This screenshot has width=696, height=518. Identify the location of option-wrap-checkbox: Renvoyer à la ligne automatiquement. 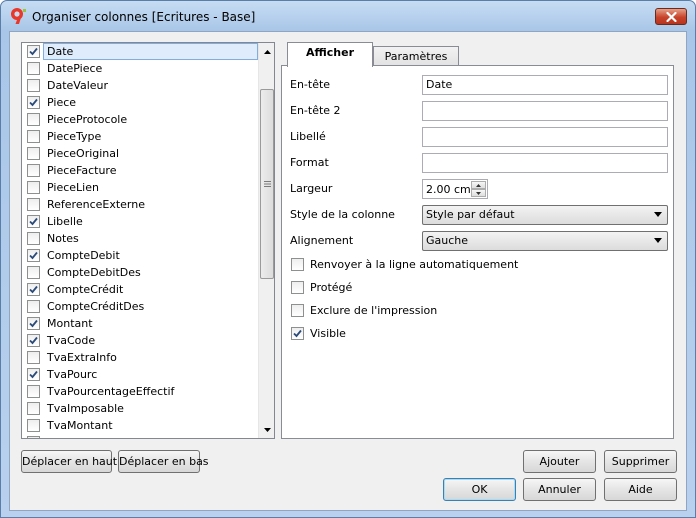
(404, 264).